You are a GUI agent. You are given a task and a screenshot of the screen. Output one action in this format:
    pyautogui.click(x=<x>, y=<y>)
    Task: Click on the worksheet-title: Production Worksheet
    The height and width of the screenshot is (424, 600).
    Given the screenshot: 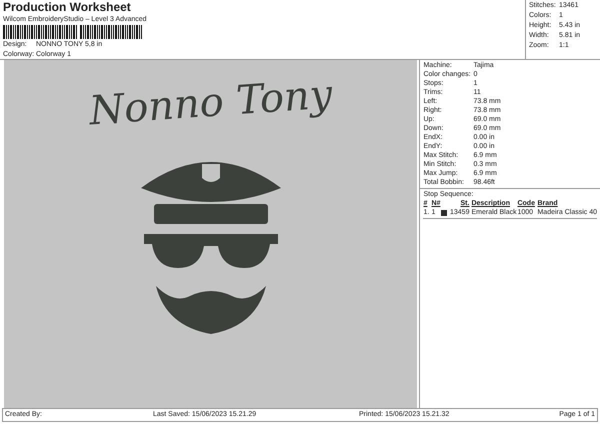 What is the action you would take?
    pyautogui.click(x=67, y=7)
    